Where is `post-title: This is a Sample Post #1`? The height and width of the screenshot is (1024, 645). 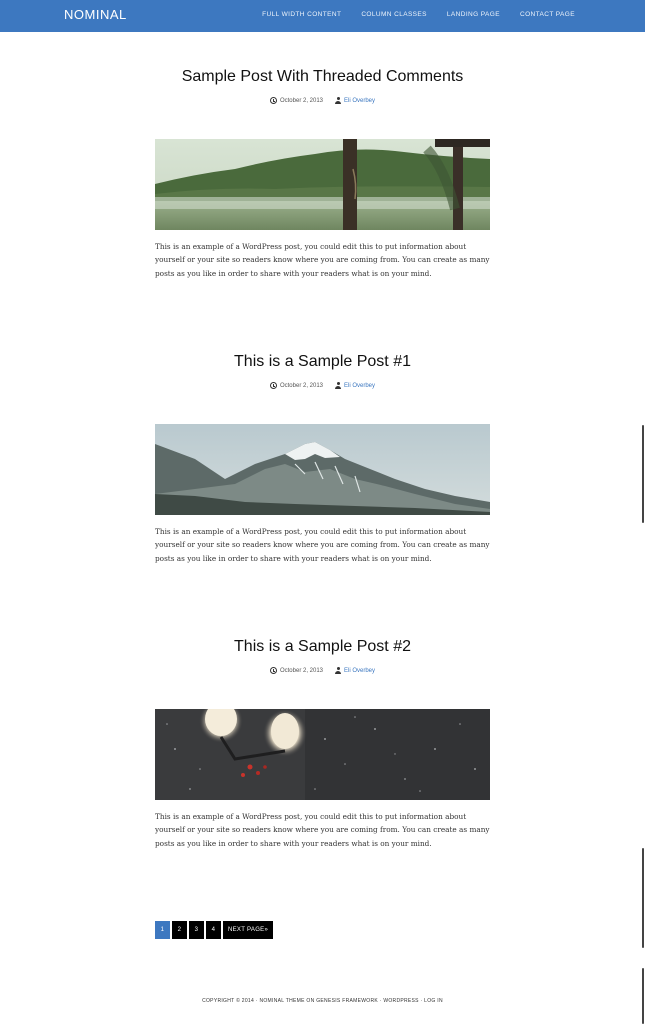
post-title: This is a Sample Post #1 is located at coordinates (322, 362).